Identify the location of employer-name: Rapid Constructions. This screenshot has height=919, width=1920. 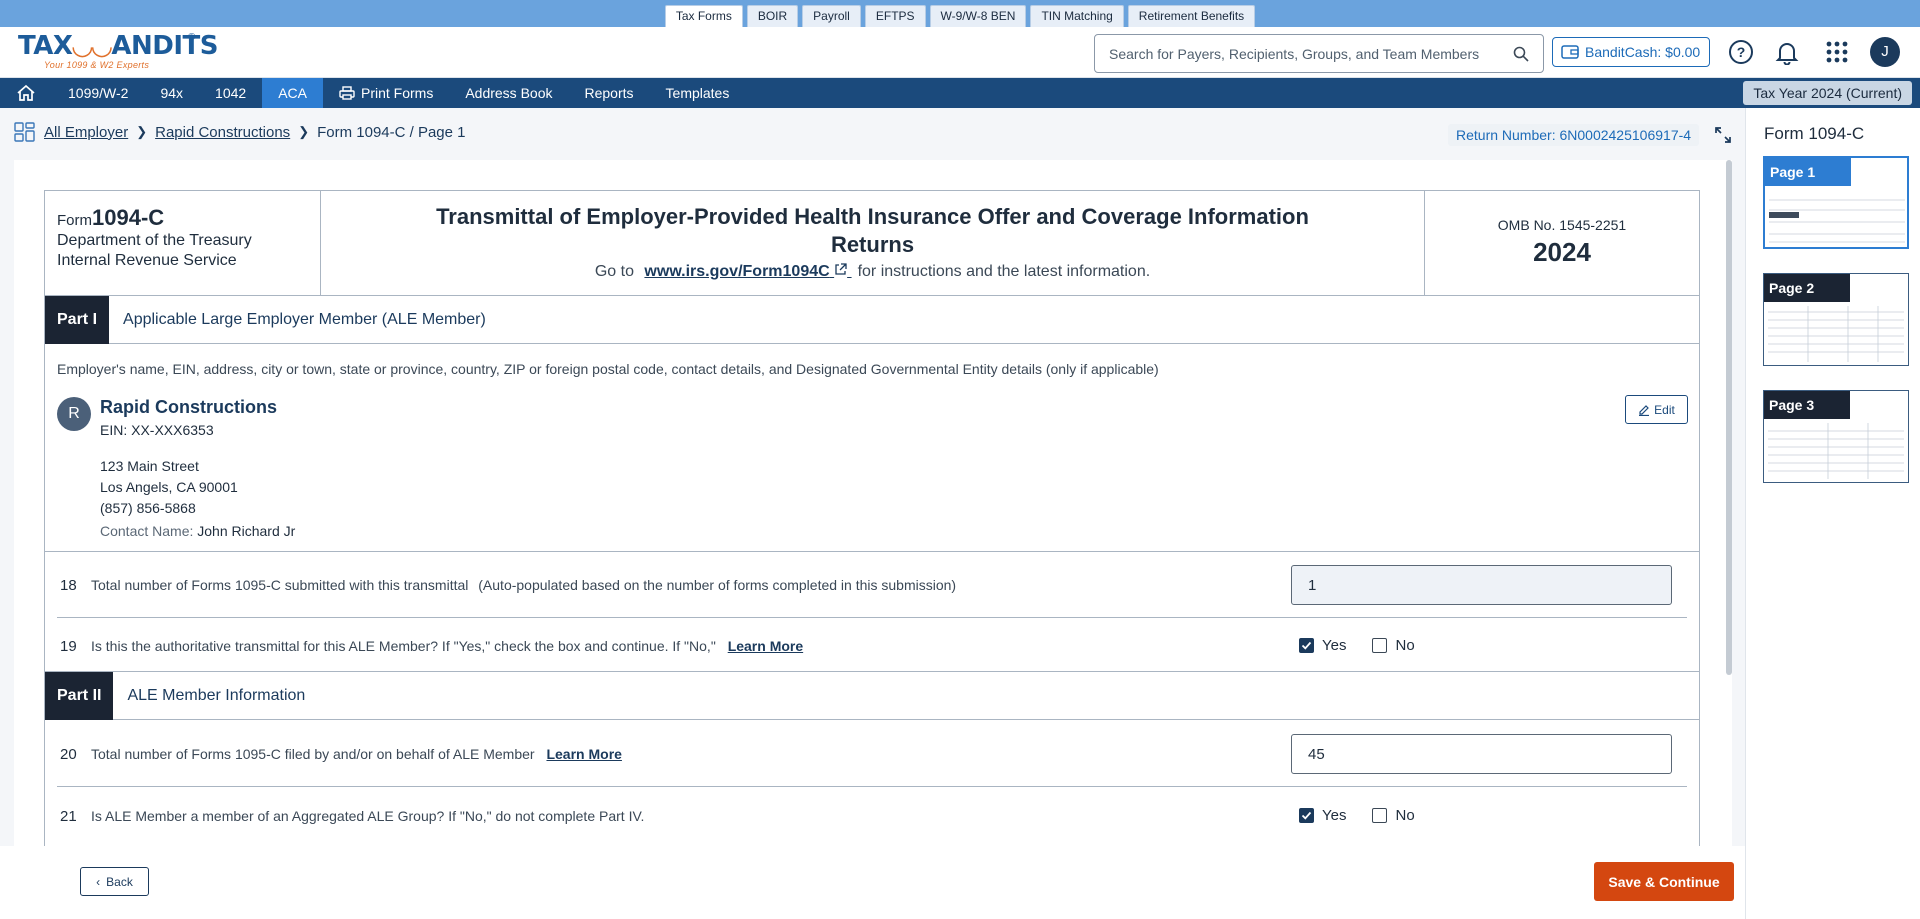
(189, 407).